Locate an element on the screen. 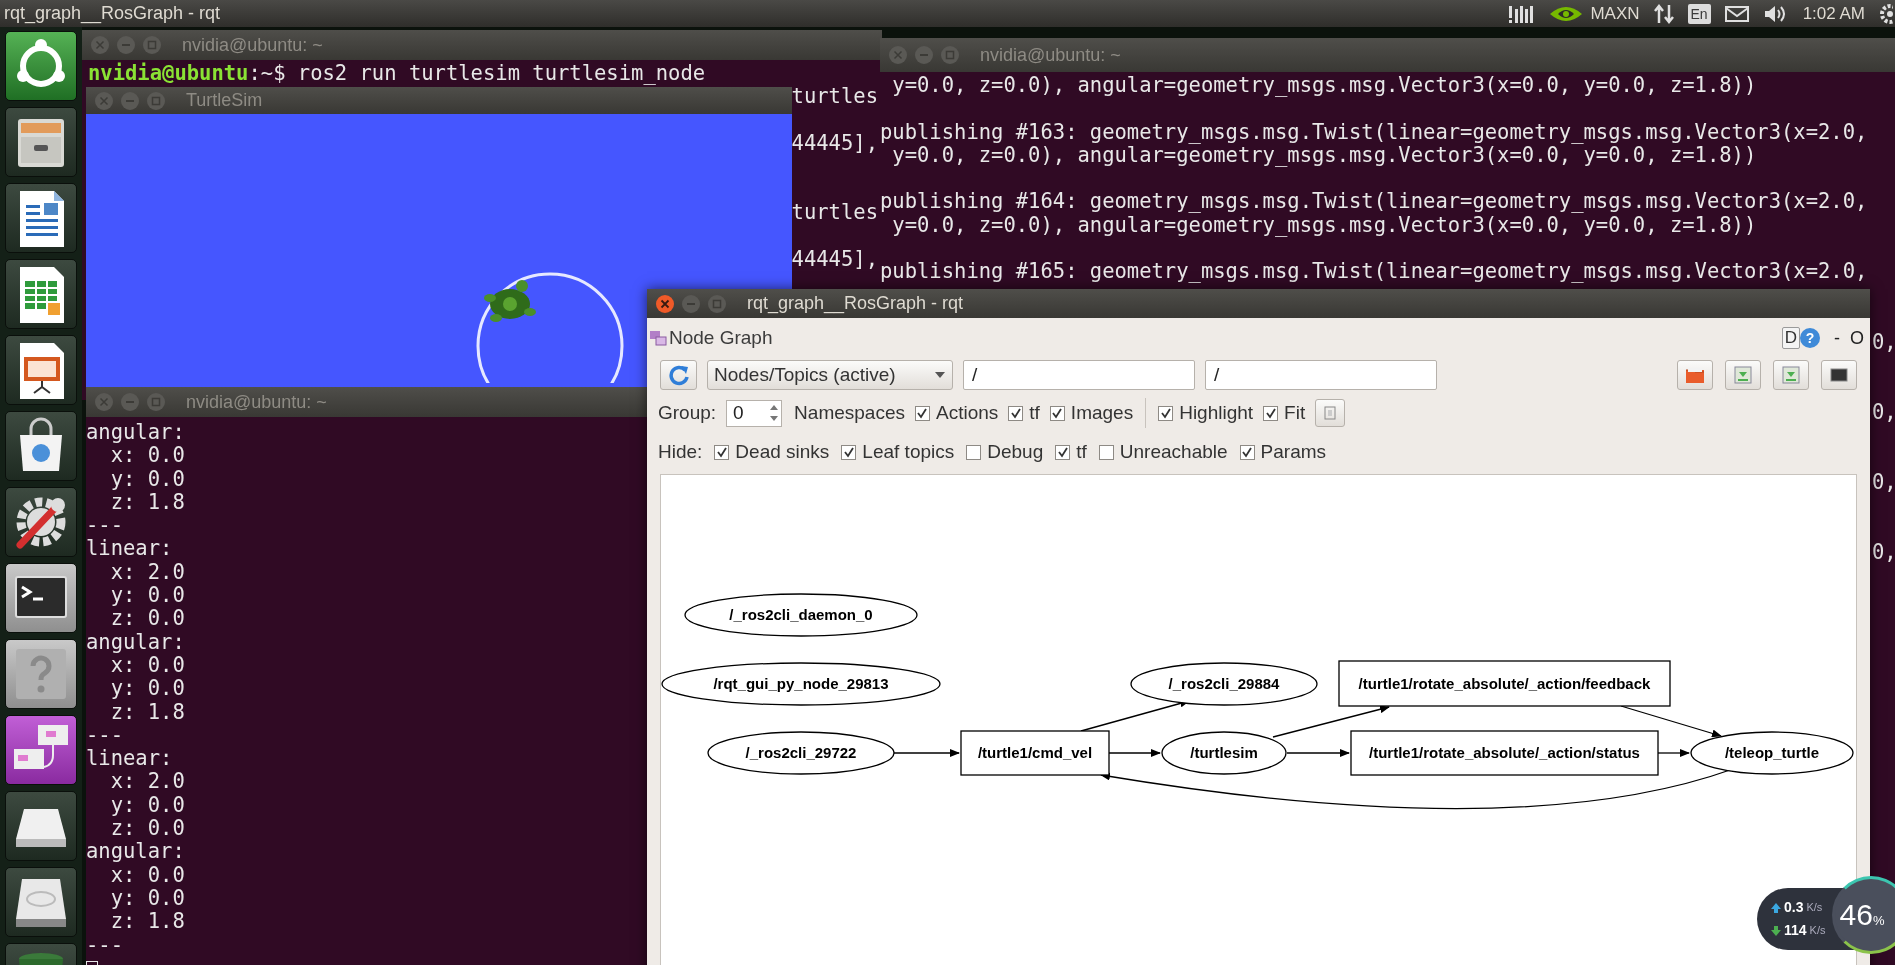 This screenshot has width=1895, height=965. checkbox-label: Dead sinks is located at coordinates (782, 451).